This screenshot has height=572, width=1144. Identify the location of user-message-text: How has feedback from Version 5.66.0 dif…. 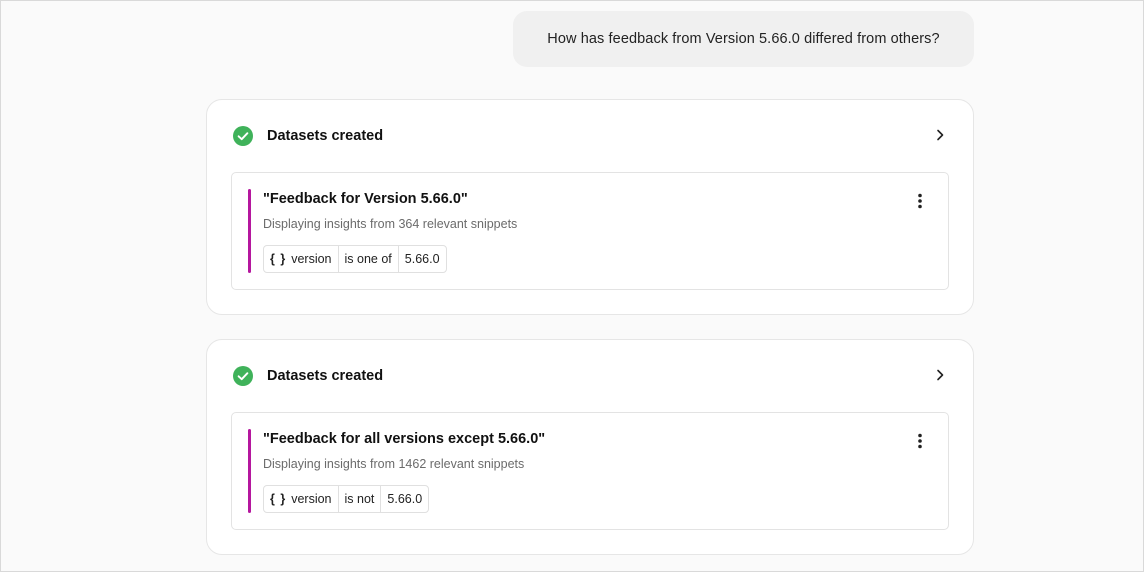
(743, 39).